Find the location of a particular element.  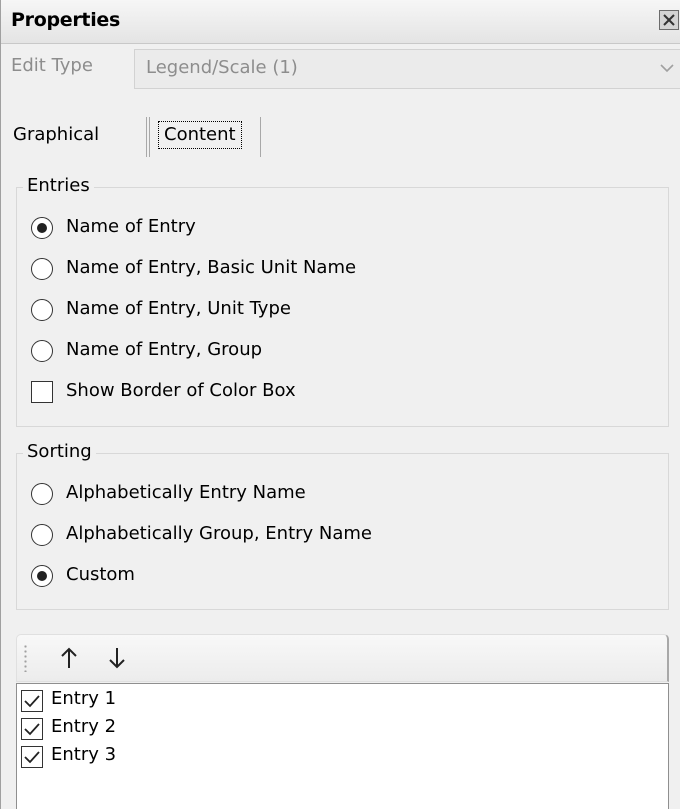

arrow-up-icon is located at coordinates (69, 657).